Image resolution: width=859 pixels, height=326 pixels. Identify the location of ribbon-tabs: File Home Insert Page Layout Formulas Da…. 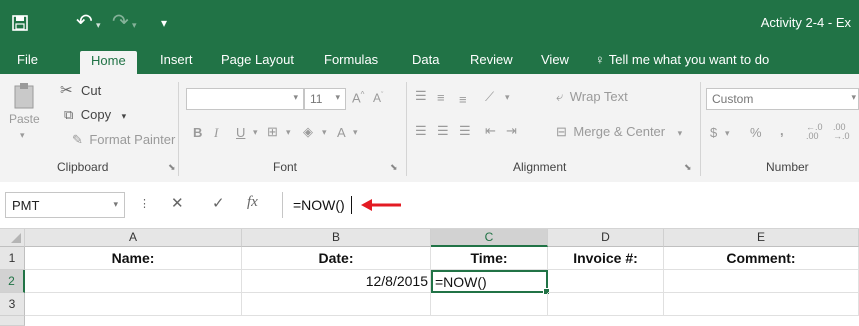
(429, 61).